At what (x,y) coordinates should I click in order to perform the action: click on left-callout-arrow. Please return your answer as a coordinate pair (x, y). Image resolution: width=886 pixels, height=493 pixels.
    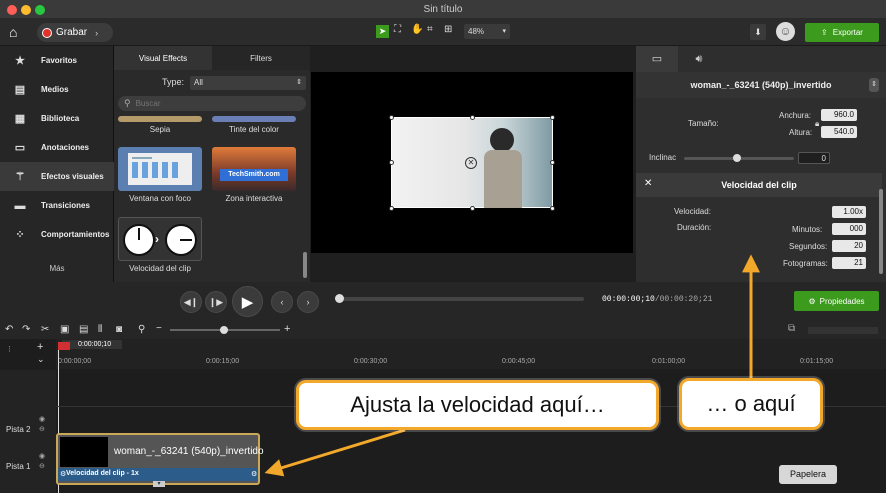
    Looking at the image, I should click on (335, 452).